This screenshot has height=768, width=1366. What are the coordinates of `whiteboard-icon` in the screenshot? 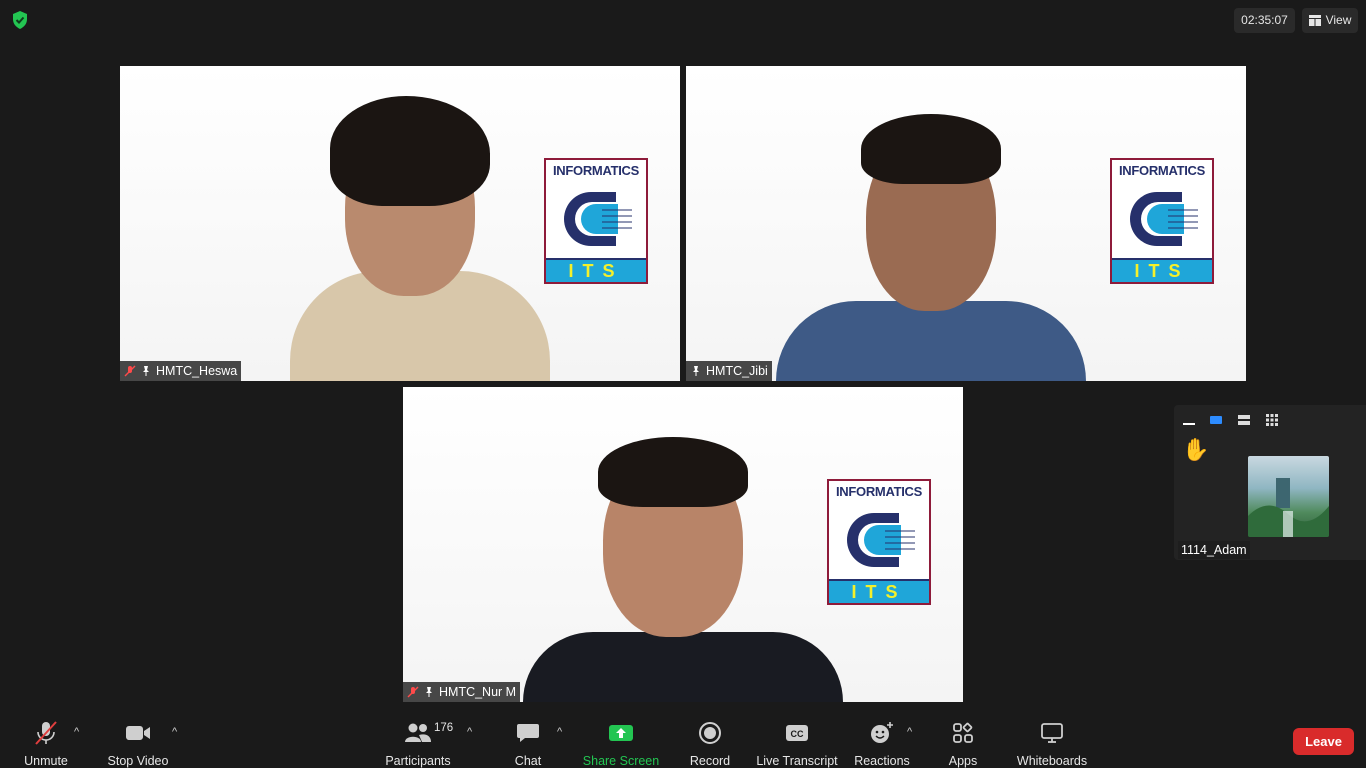 It's located at (1052, 733).